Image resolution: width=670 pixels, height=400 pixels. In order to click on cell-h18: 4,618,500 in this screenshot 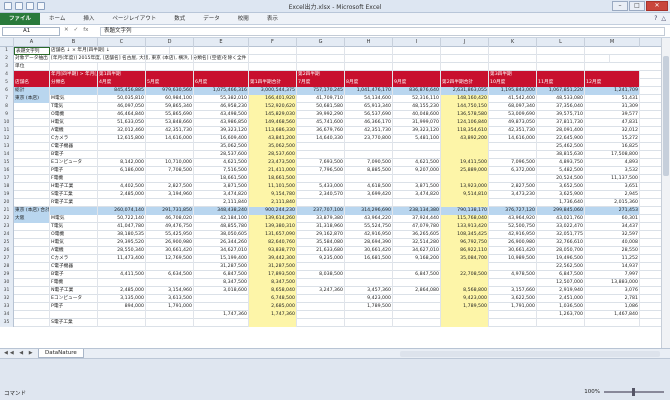, I will do `click(369, 187)`.